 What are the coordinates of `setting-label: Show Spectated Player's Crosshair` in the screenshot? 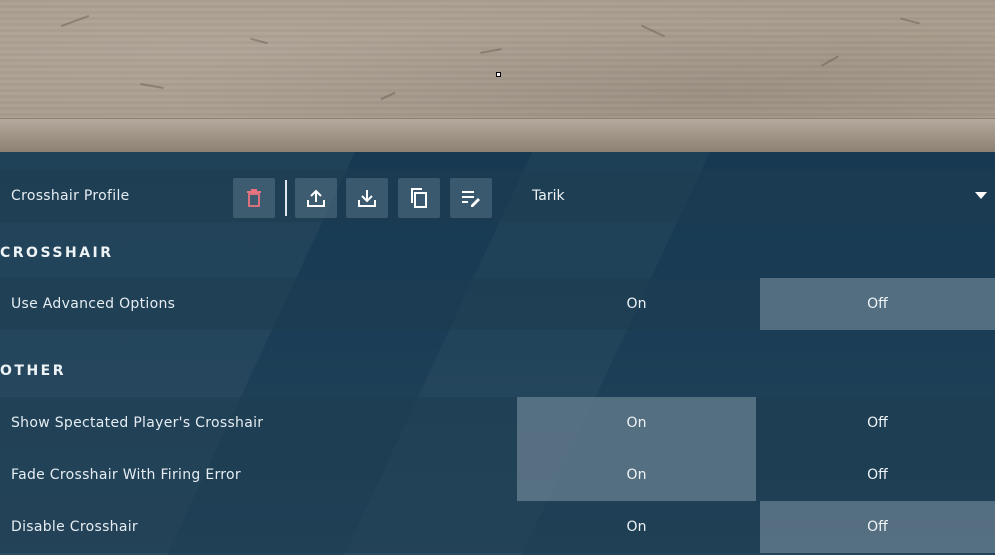 It's located at (137, 423).